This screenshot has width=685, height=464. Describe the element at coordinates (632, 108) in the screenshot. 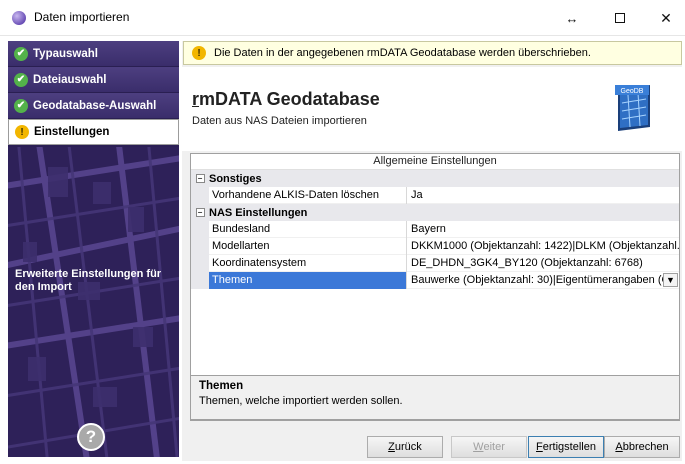

I see `geodb-logo: GeoDB` at that location.